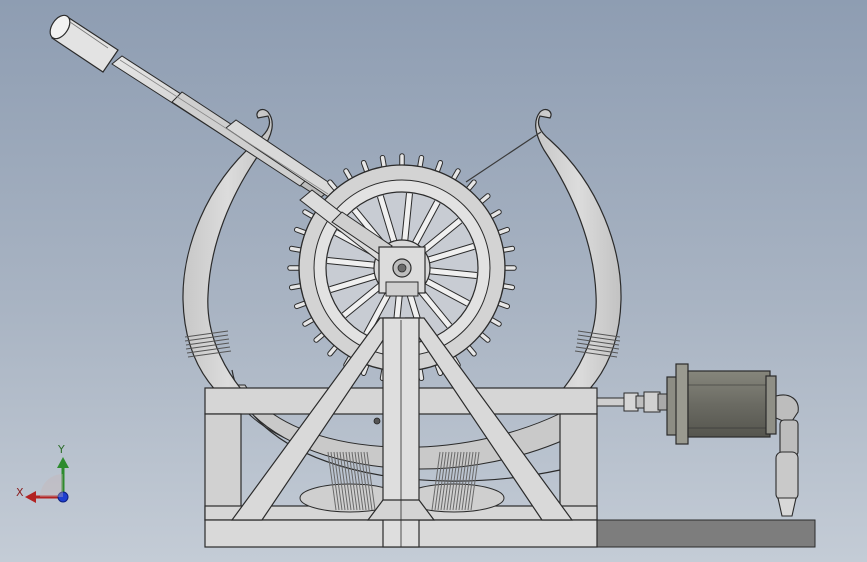  I want to click on servo-motor, so click(721, 404).